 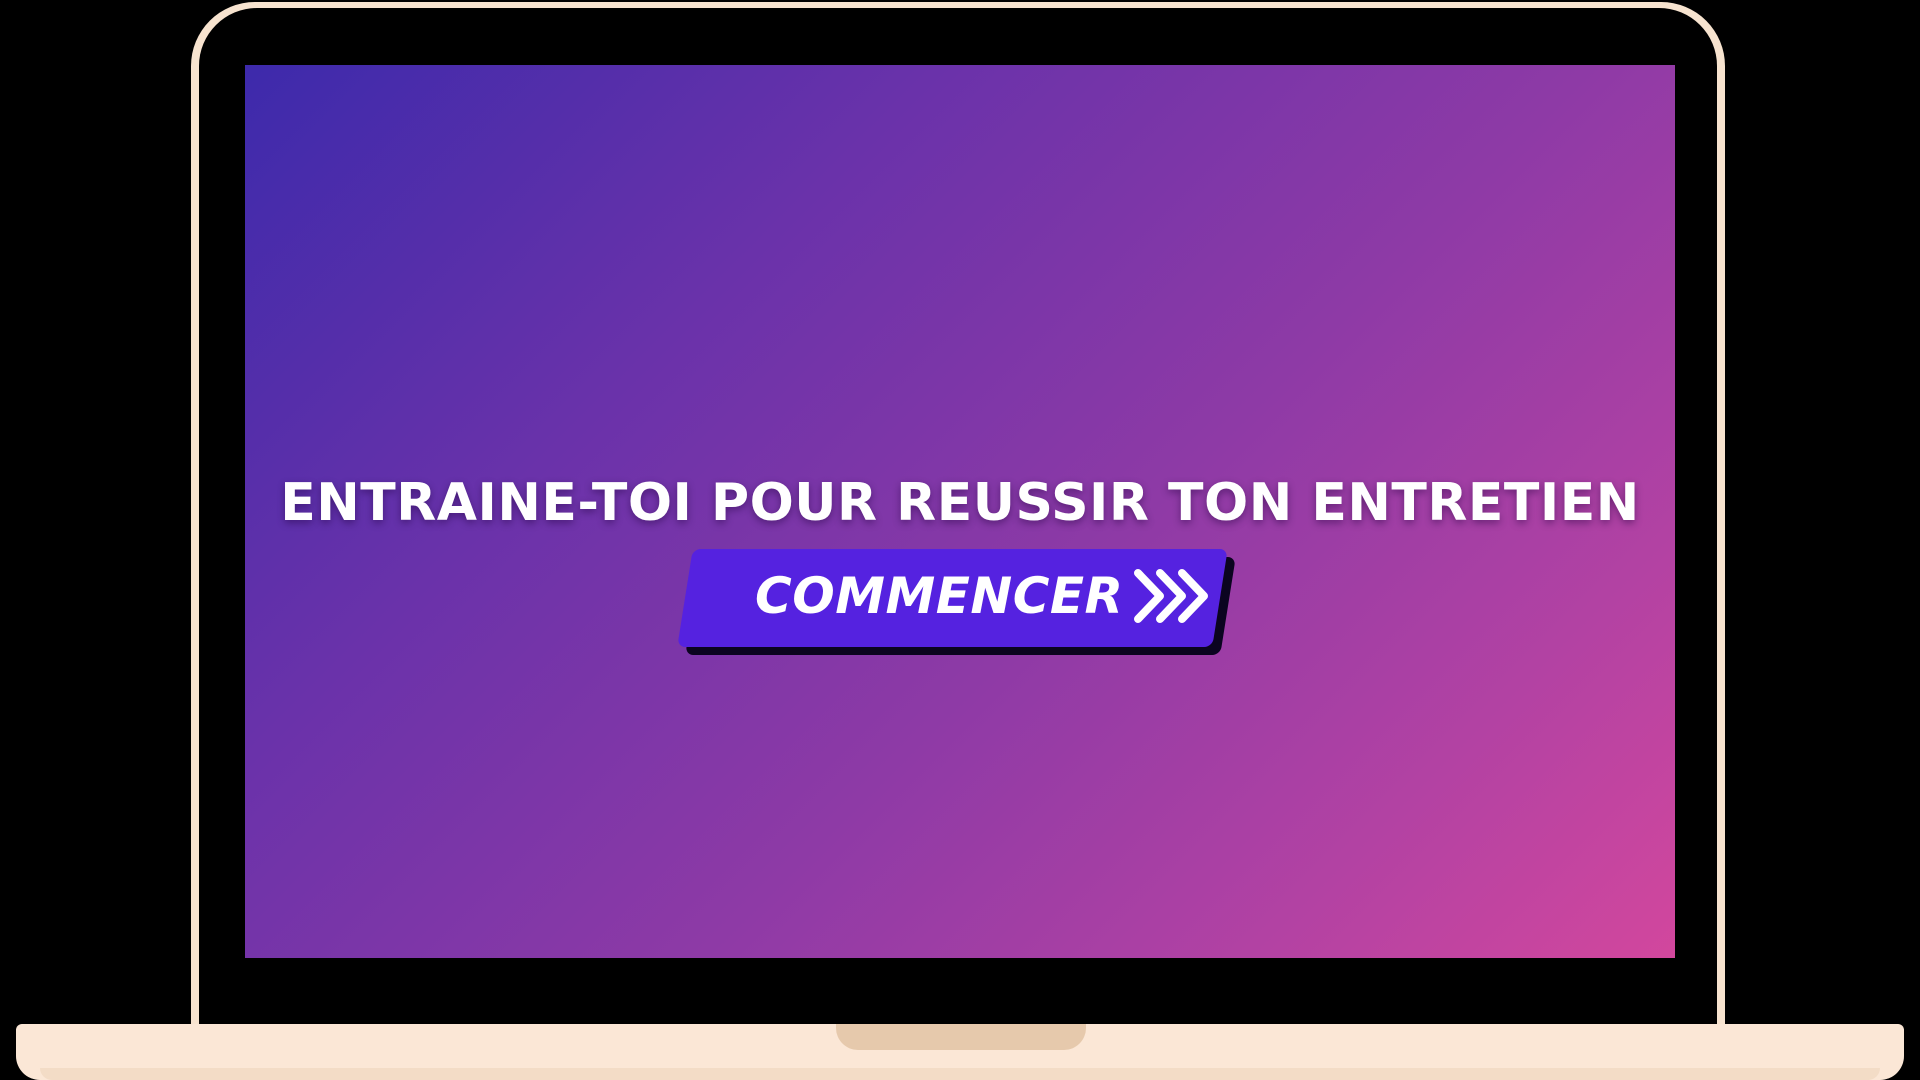 I want to click on laptop-base-edge, so click(x=960, y=1074).